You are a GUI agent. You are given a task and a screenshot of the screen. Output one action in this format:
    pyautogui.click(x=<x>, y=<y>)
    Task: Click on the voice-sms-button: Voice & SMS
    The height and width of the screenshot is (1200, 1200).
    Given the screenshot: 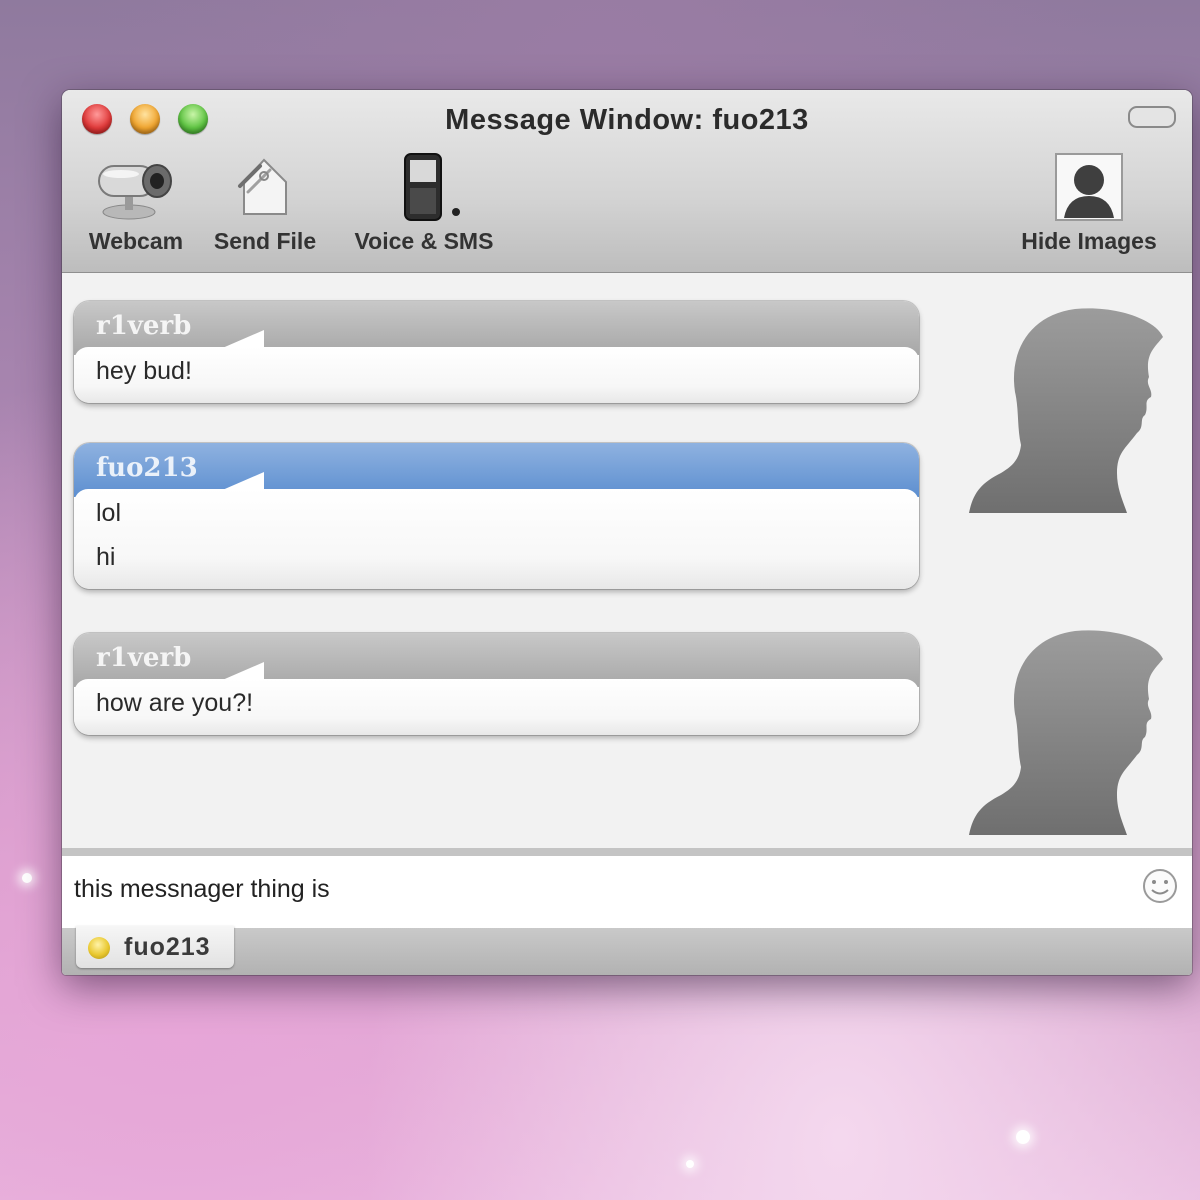 What is the action you would take?
    pyautogui.click(x=424, y=203)
    